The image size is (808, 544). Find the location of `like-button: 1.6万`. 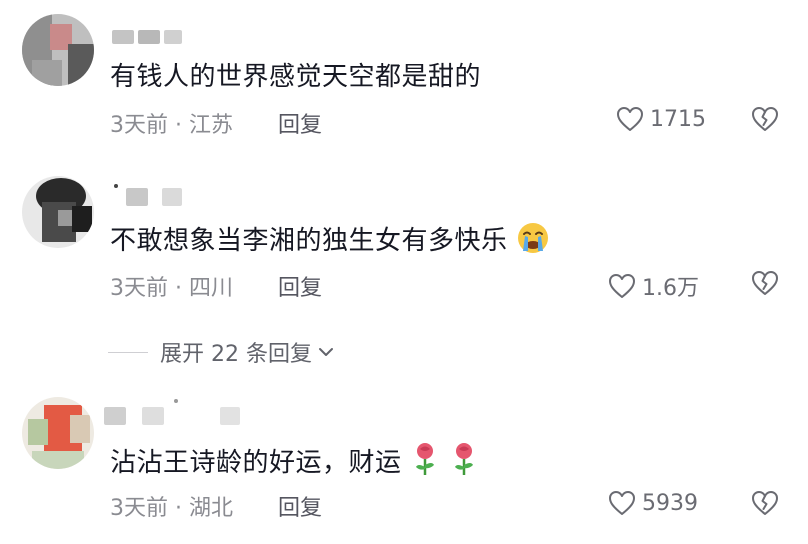

like-button: 1.6万 is located at coordinates (653, 286).